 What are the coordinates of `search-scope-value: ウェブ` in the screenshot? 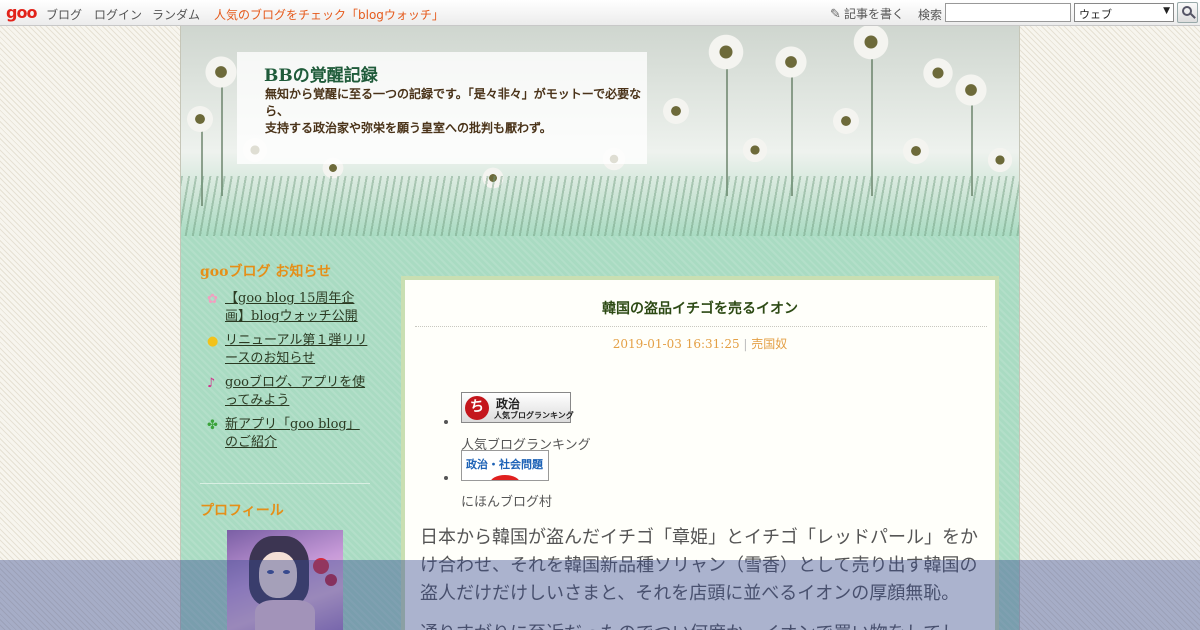 It's located at (1095, 14).